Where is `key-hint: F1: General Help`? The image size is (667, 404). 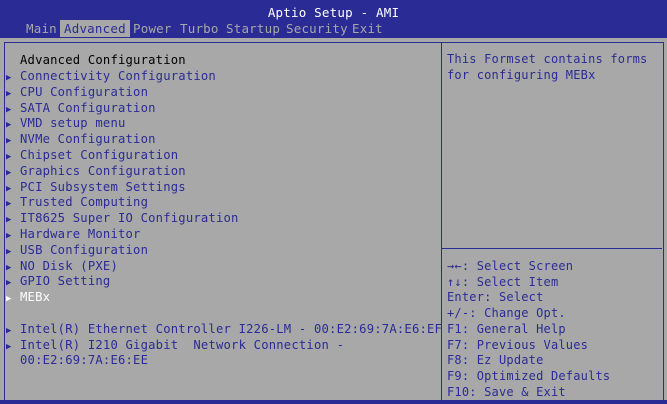
key-hint: F1: General Help is located at coordinates (506, 329).